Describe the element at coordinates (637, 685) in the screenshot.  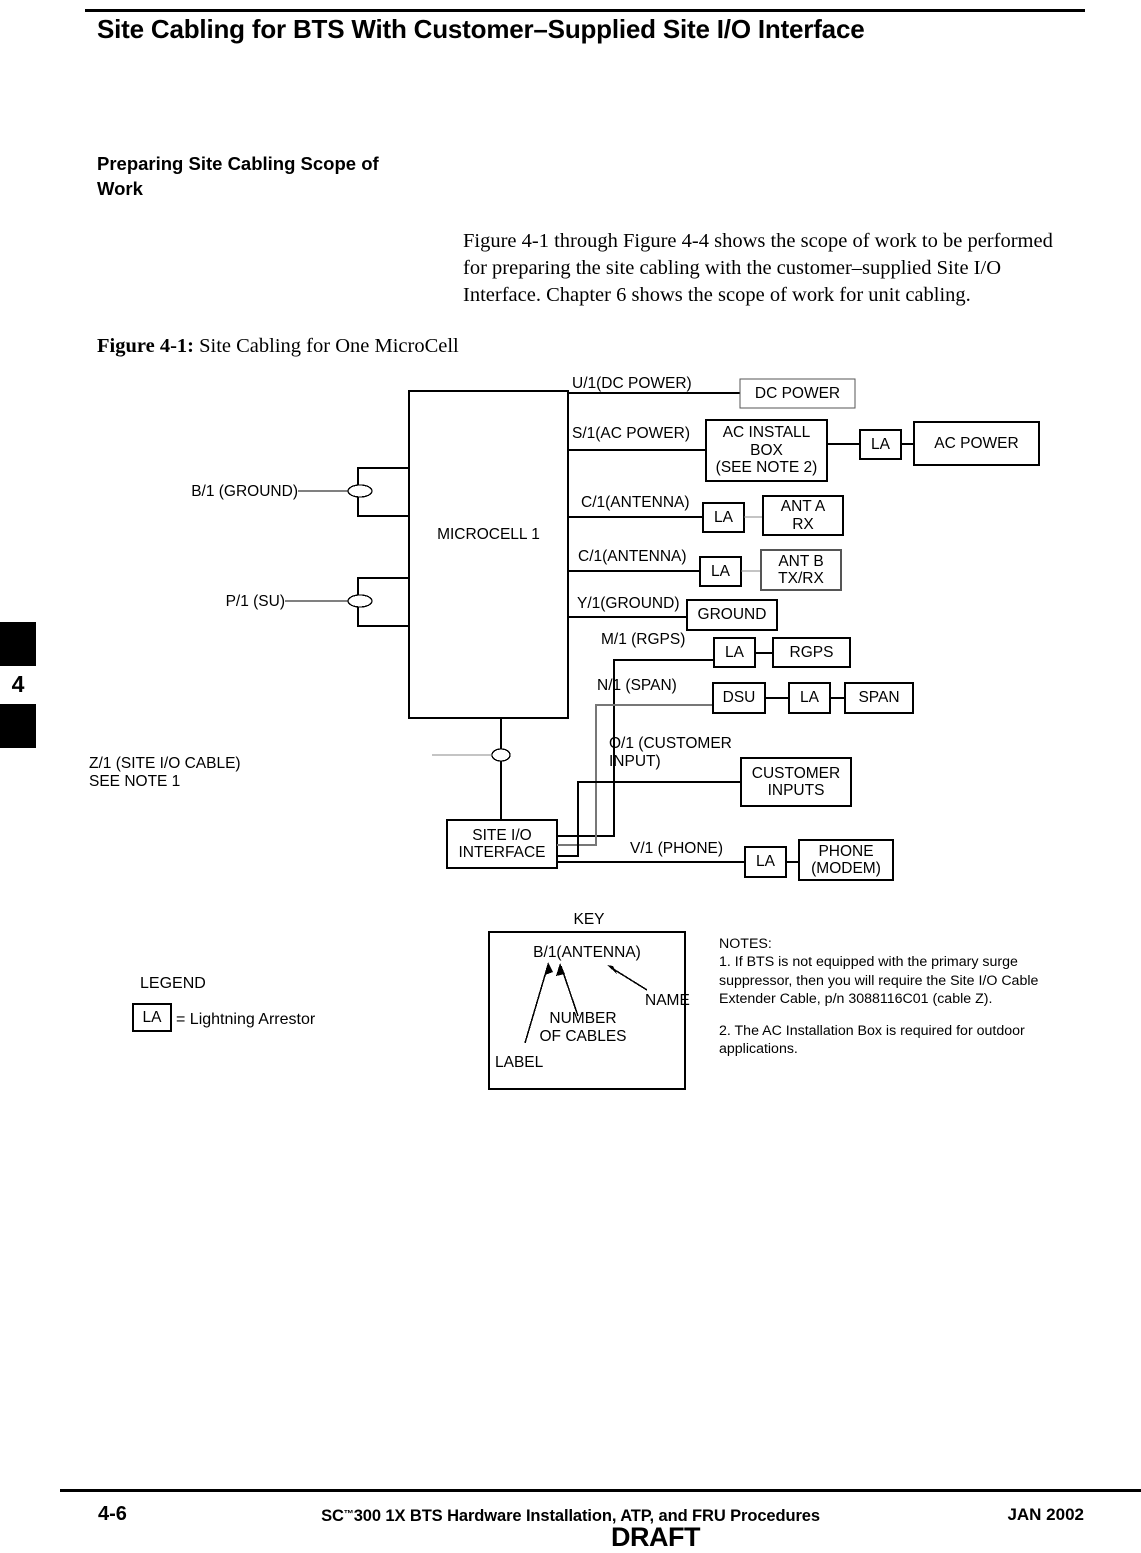
I see `cable-label-n1: N/1 (SPAN)` at that location.